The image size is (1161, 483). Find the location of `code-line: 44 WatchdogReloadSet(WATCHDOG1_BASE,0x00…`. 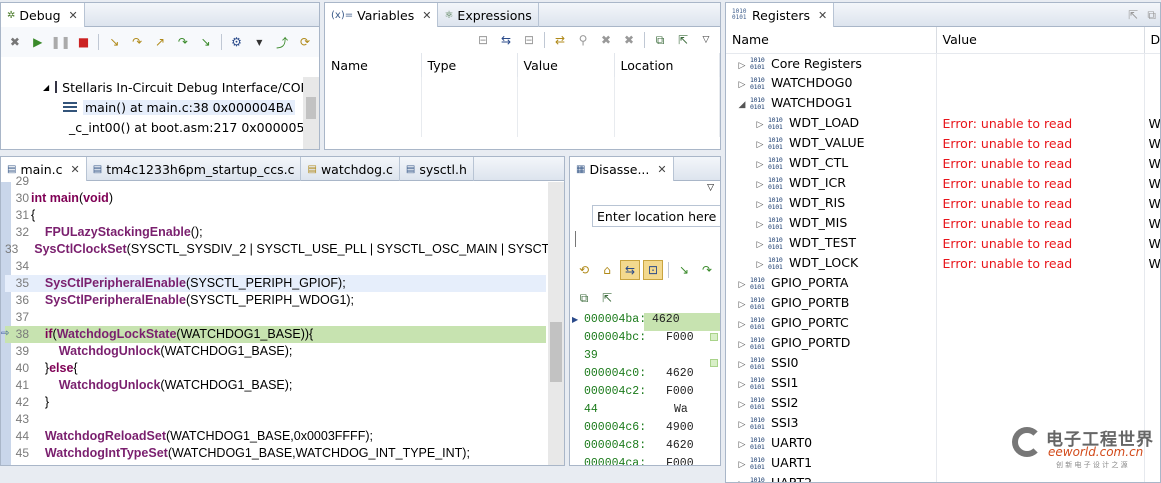

code-line: 44 WatchdogReloadSet(WATCHDOG1_BASE,0x00… is located at coordinates (275, 436).